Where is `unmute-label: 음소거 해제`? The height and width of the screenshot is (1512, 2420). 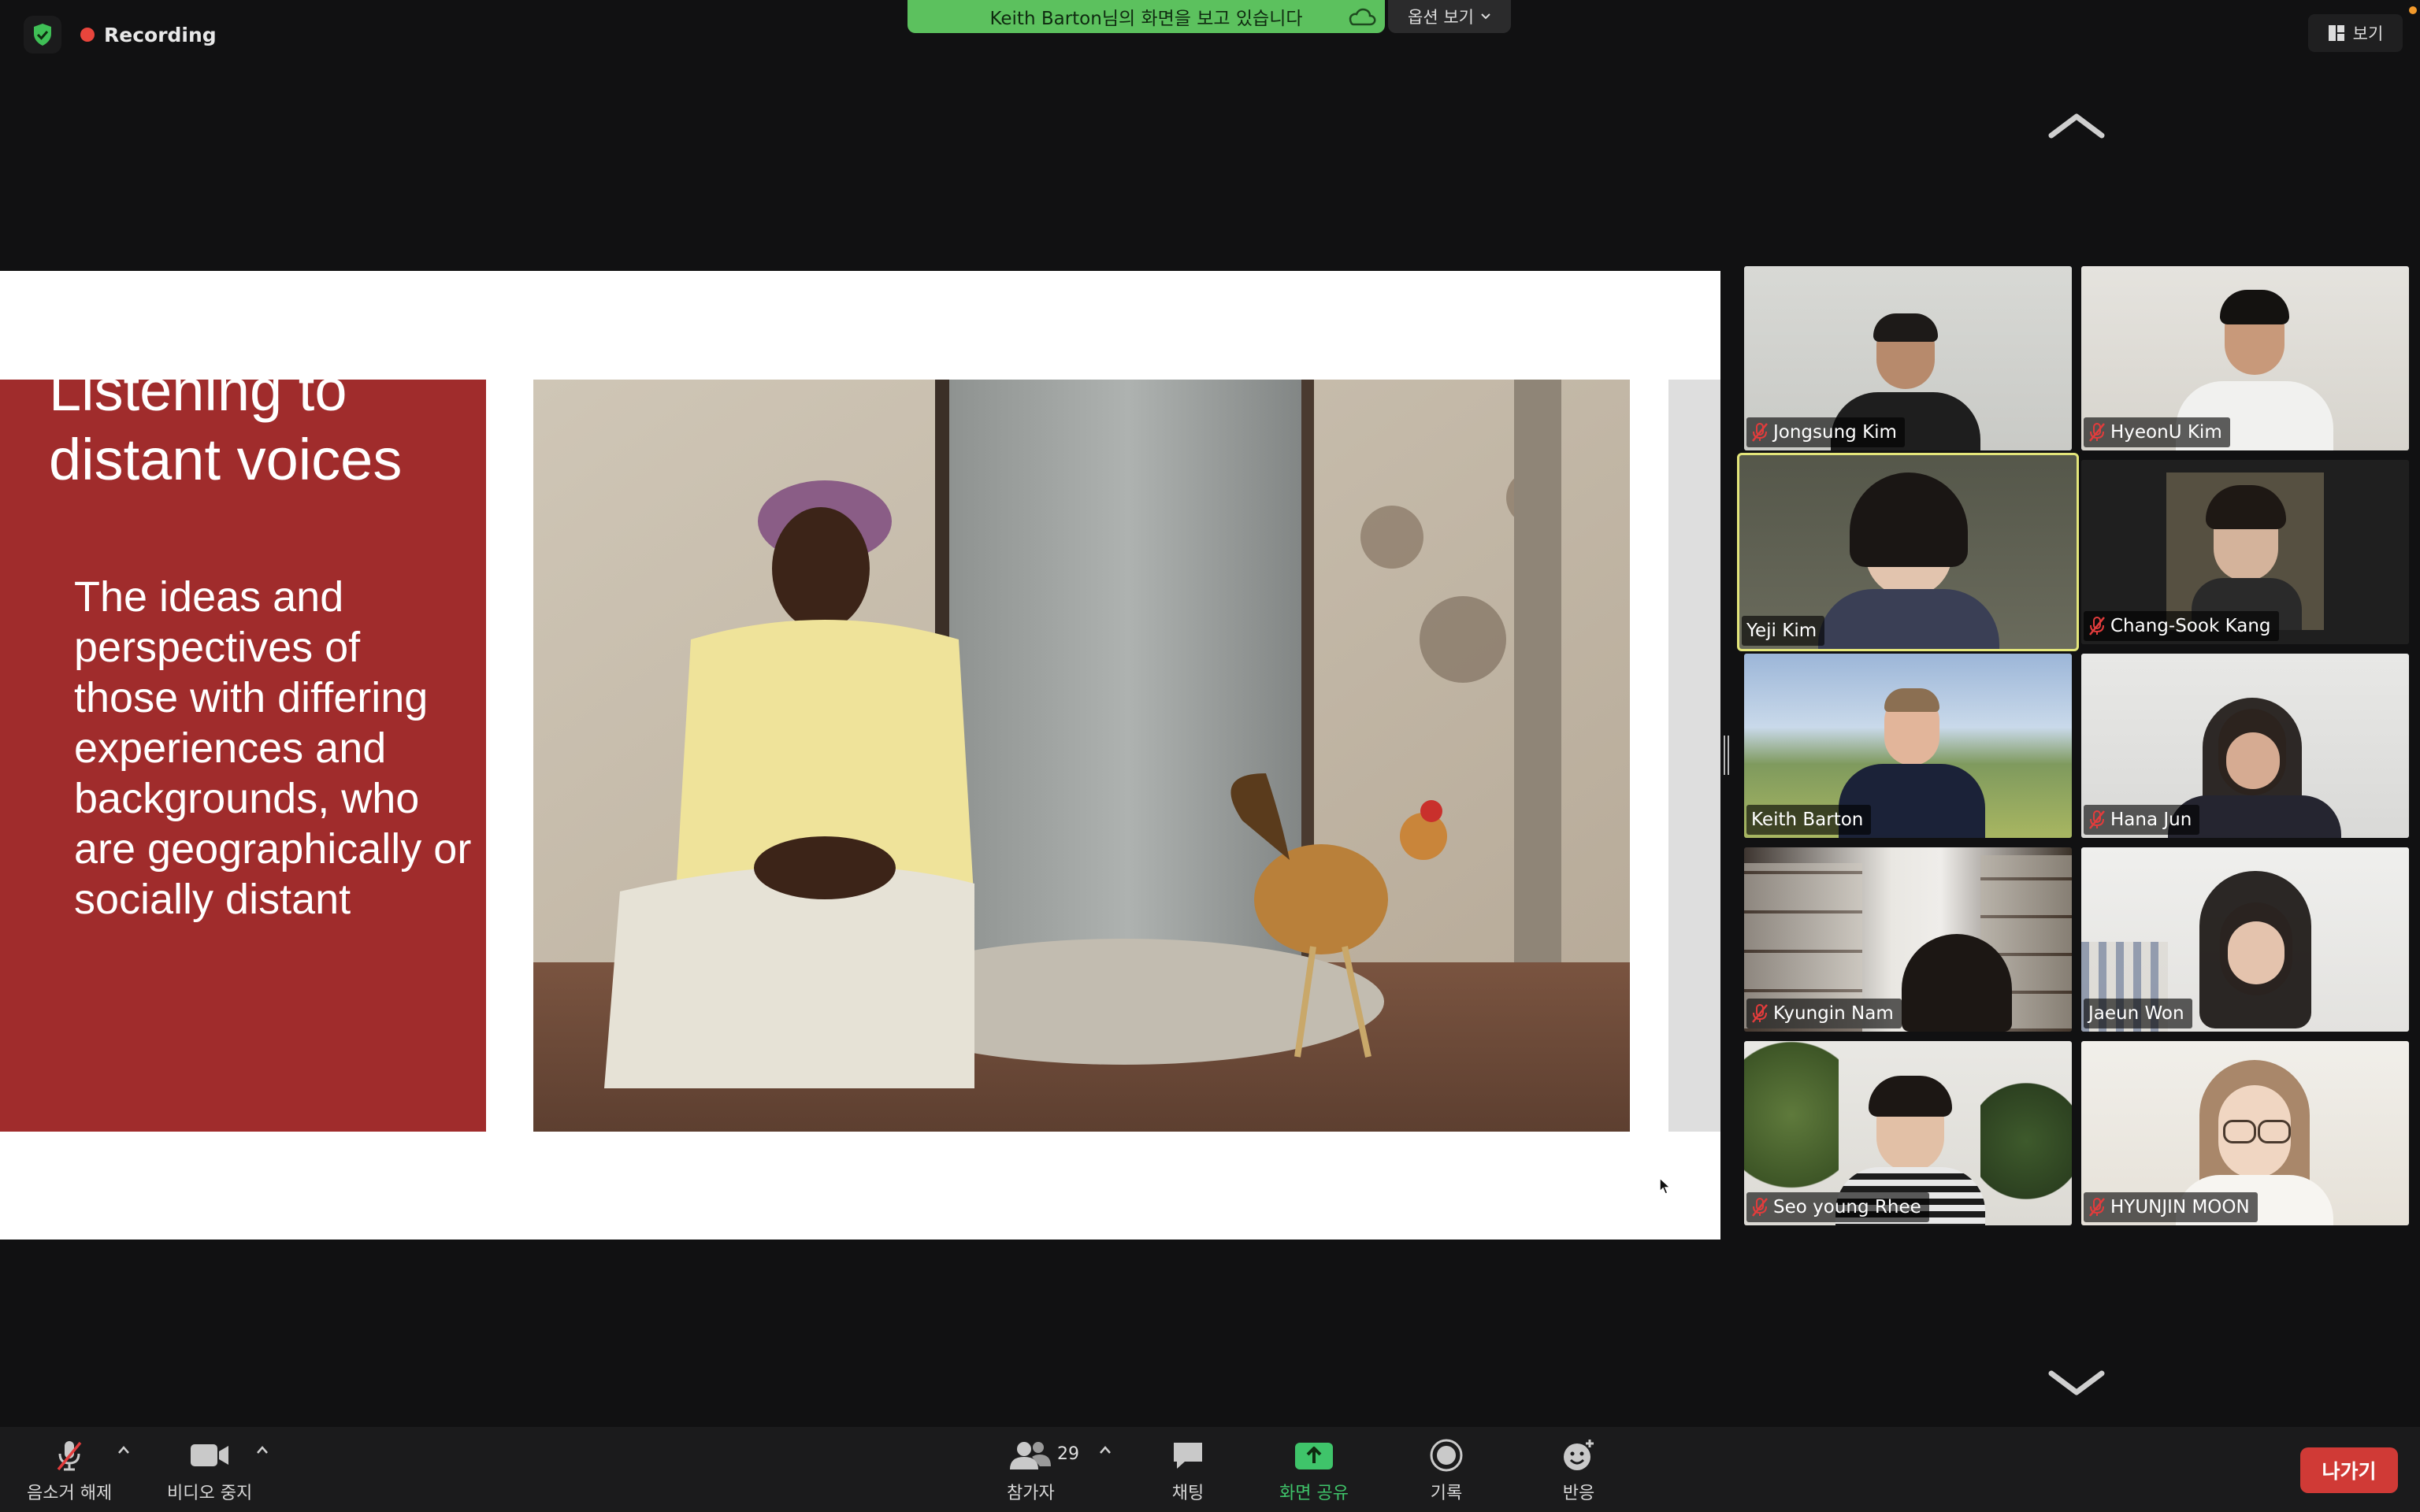
unmute-label: 음소거 해제 is located at coordinates (70, 1493).